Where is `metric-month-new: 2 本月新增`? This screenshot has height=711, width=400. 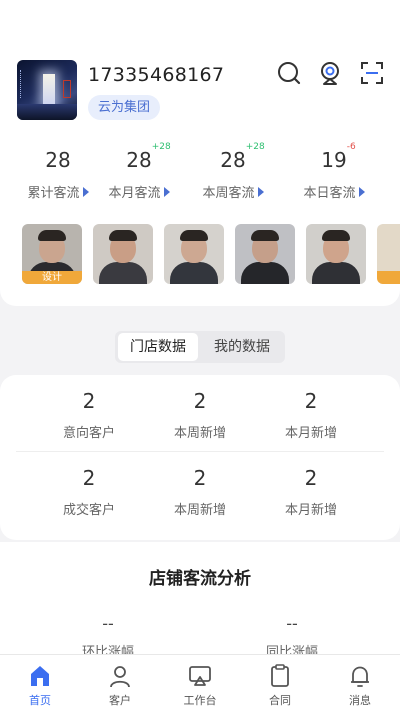
metric-month-new: 2 本月新增 is located at coordinates (311, 415).